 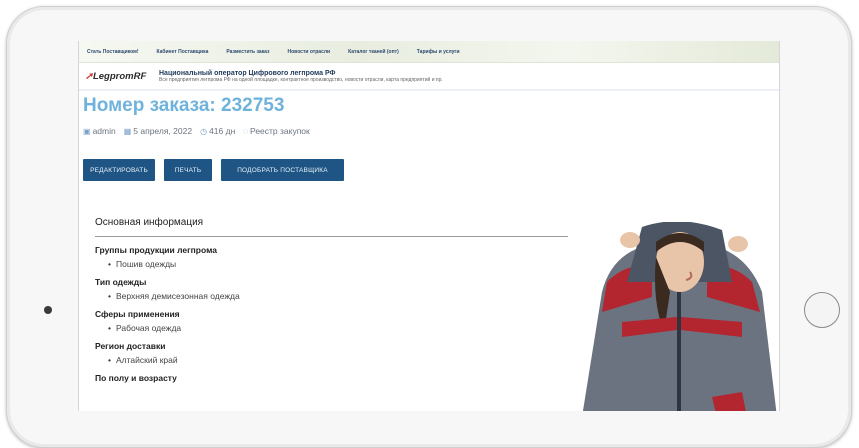 I want to click on section-label: Группы продукции легпрома, so click(x=156, y=250).